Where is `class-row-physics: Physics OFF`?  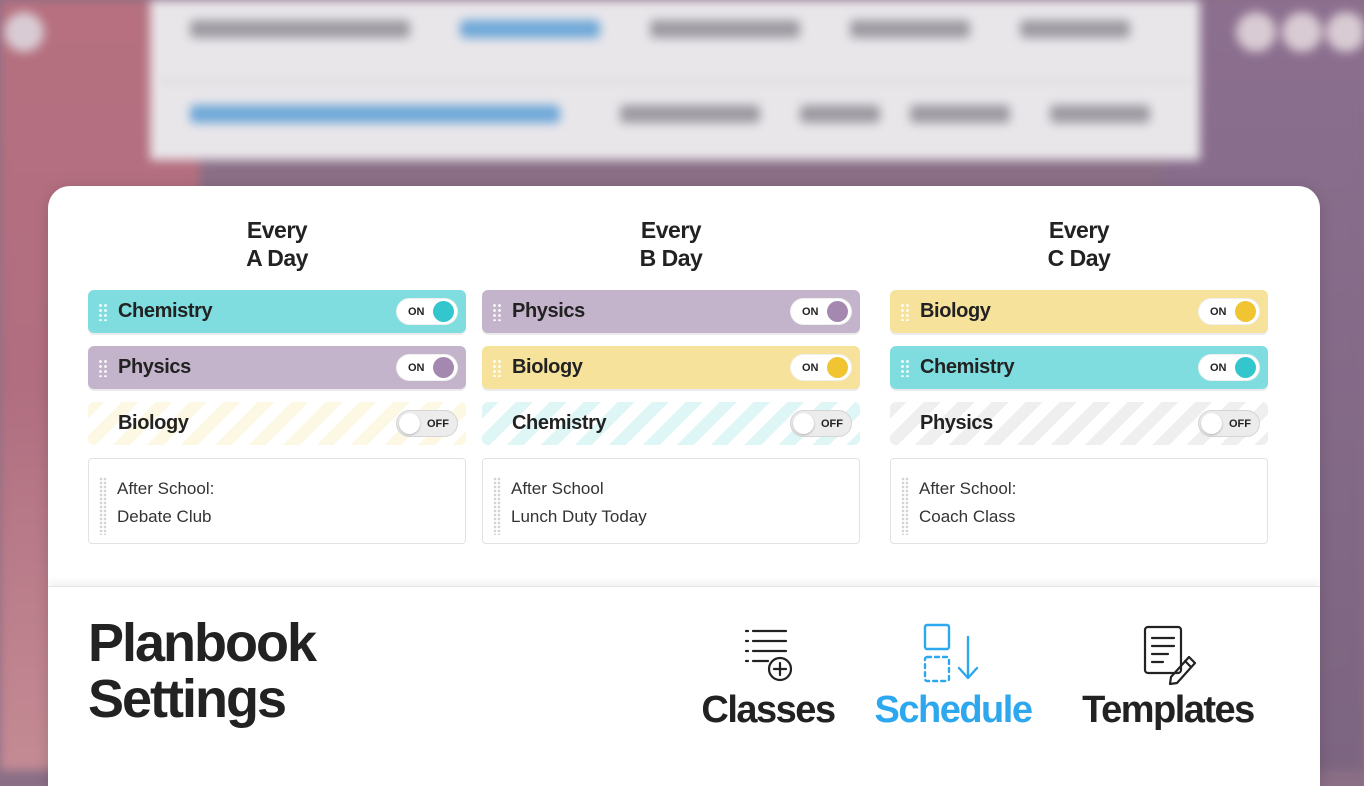 class-row-physics: Physics OFF is located at coordinates (1079, 423).